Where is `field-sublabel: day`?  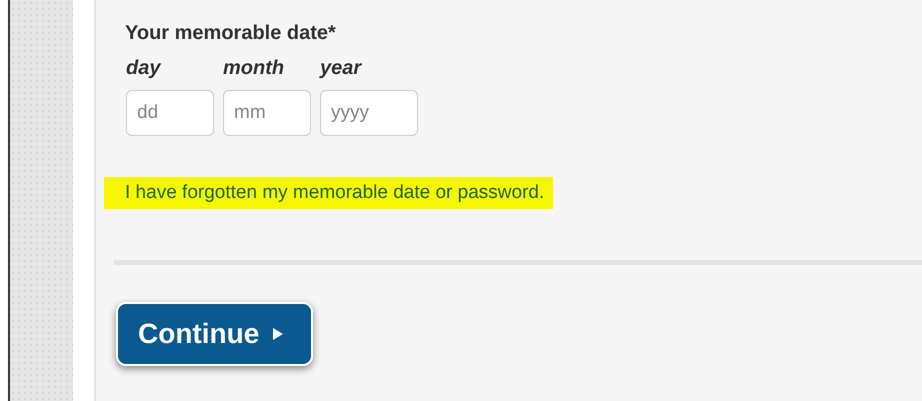 field-sublabel: day is located at coordinates (144, 68).